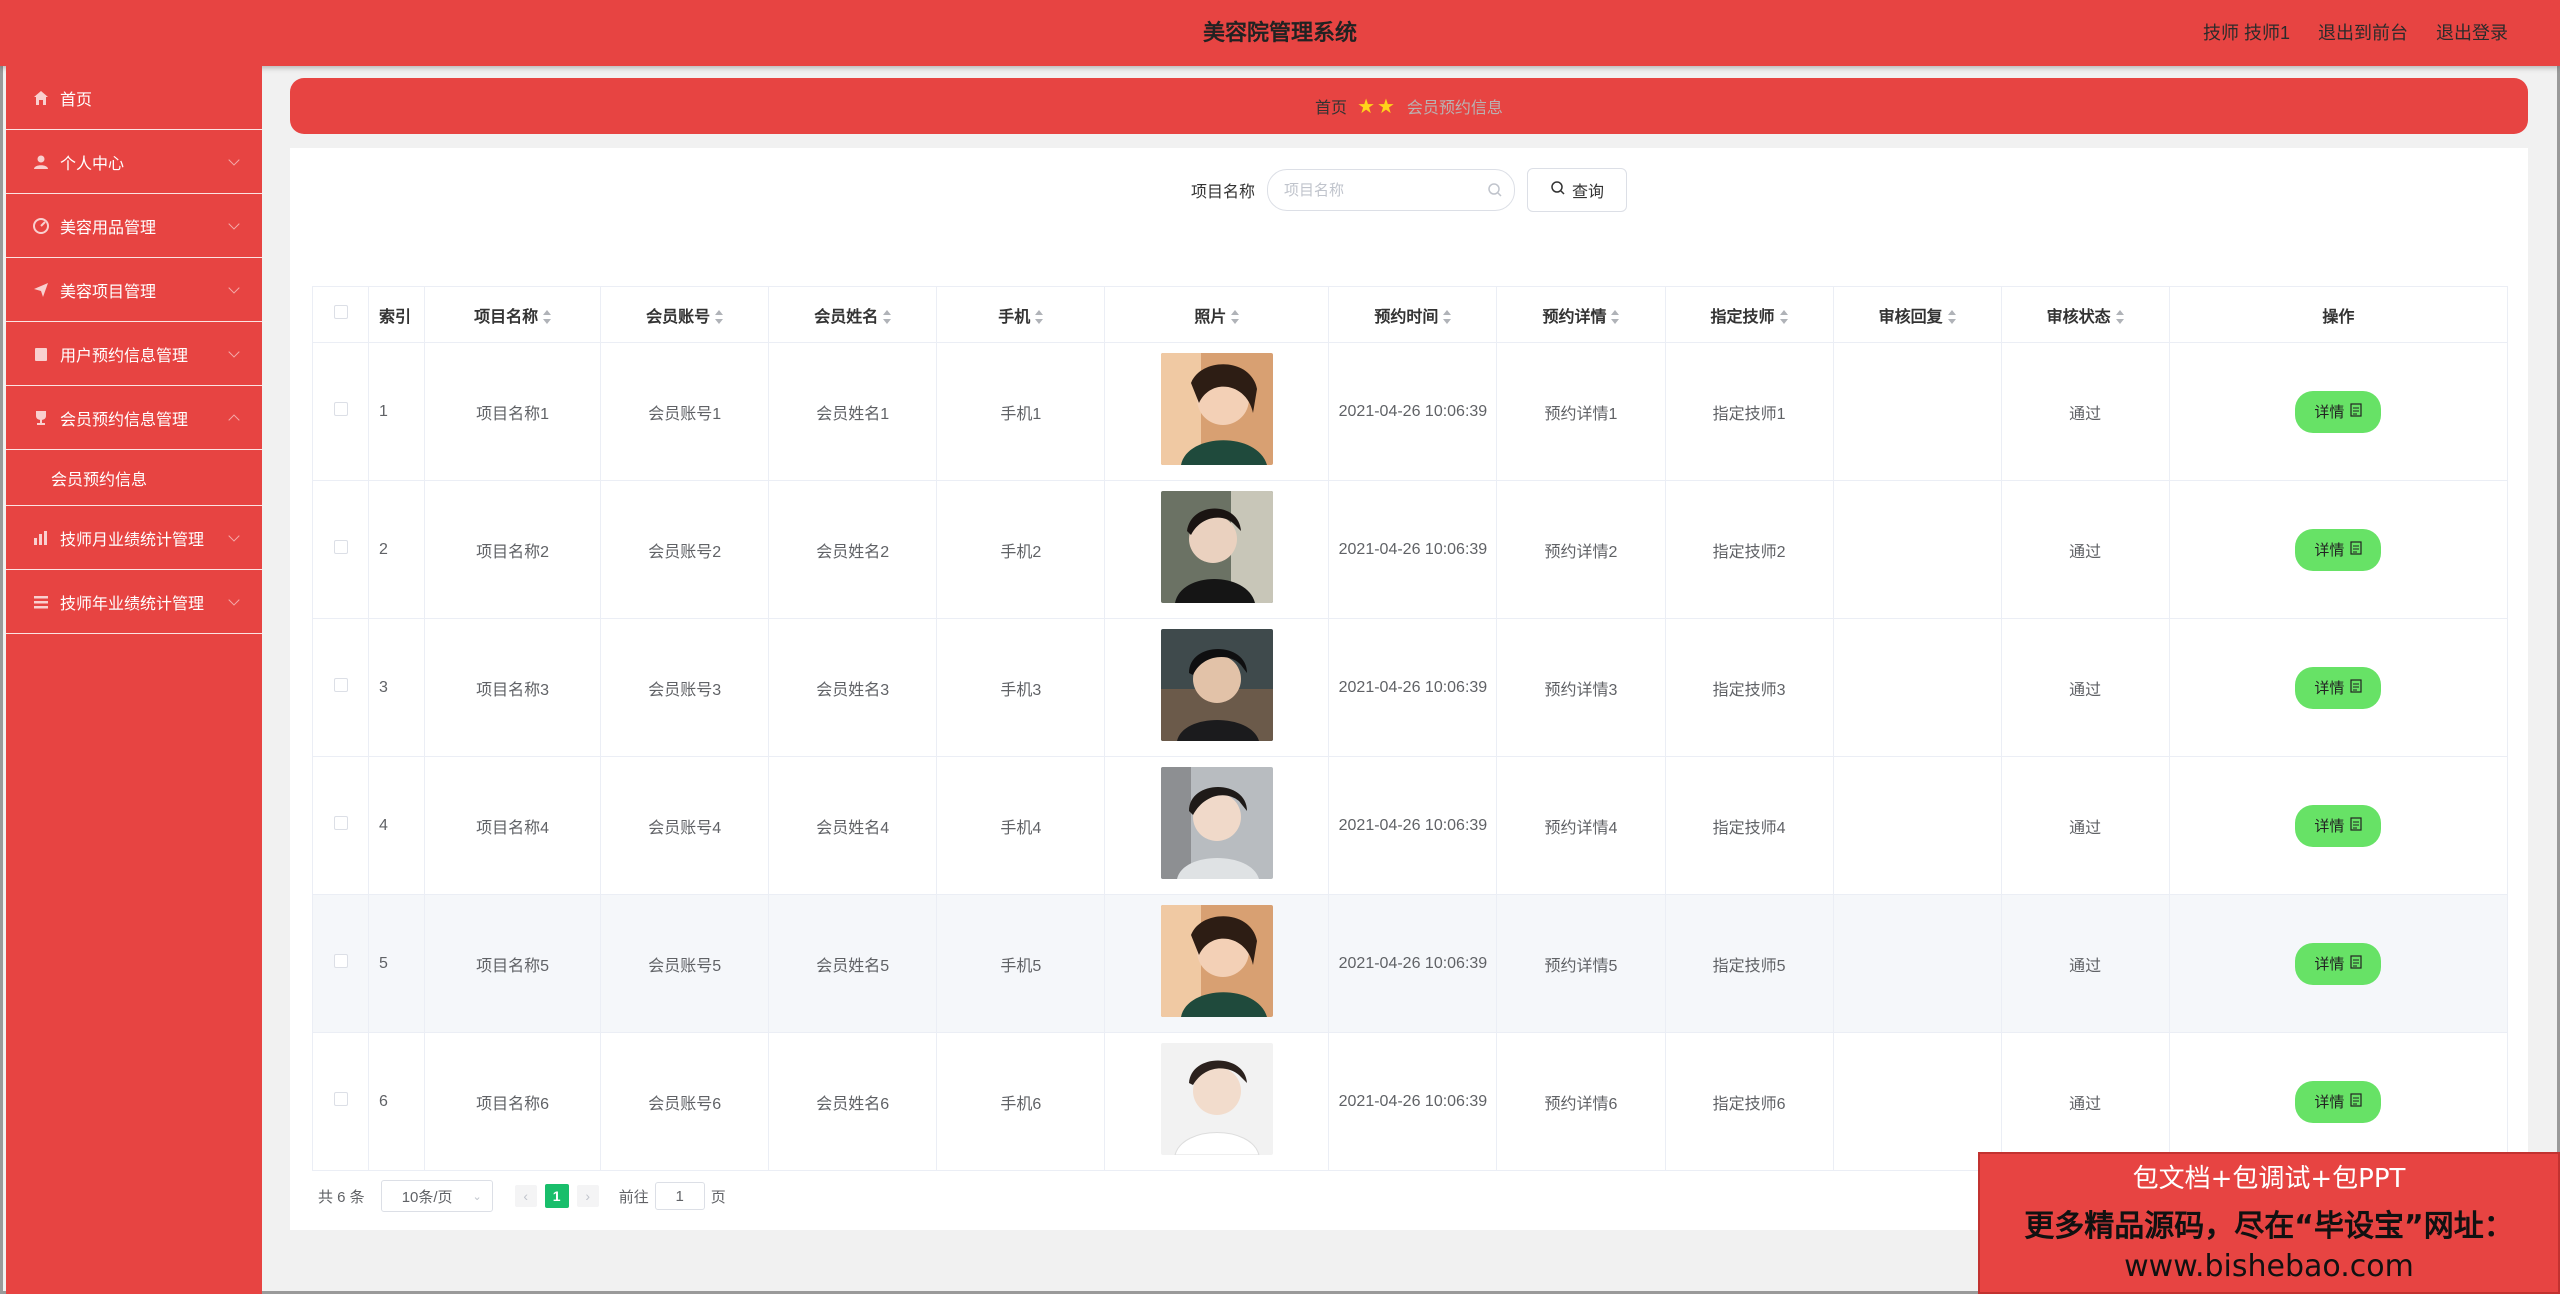 The width and height of the screenshot is (2560, 1294). What do you see at coordinates (134, 354) in the screenshot?
I see `sidebar-item-user-appointments: 用户预约信息管理` at bounding box center [134, 354].